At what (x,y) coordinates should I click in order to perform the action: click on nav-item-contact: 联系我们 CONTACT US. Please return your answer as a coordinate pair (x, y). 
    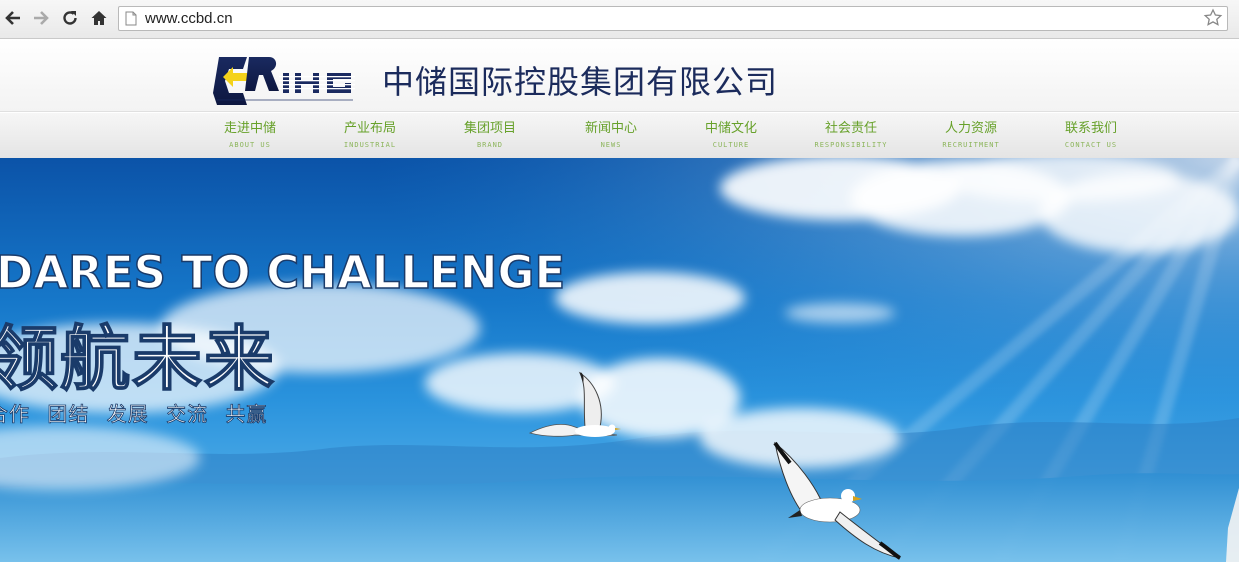
    Looking at the image, I should click on (1091, 135).